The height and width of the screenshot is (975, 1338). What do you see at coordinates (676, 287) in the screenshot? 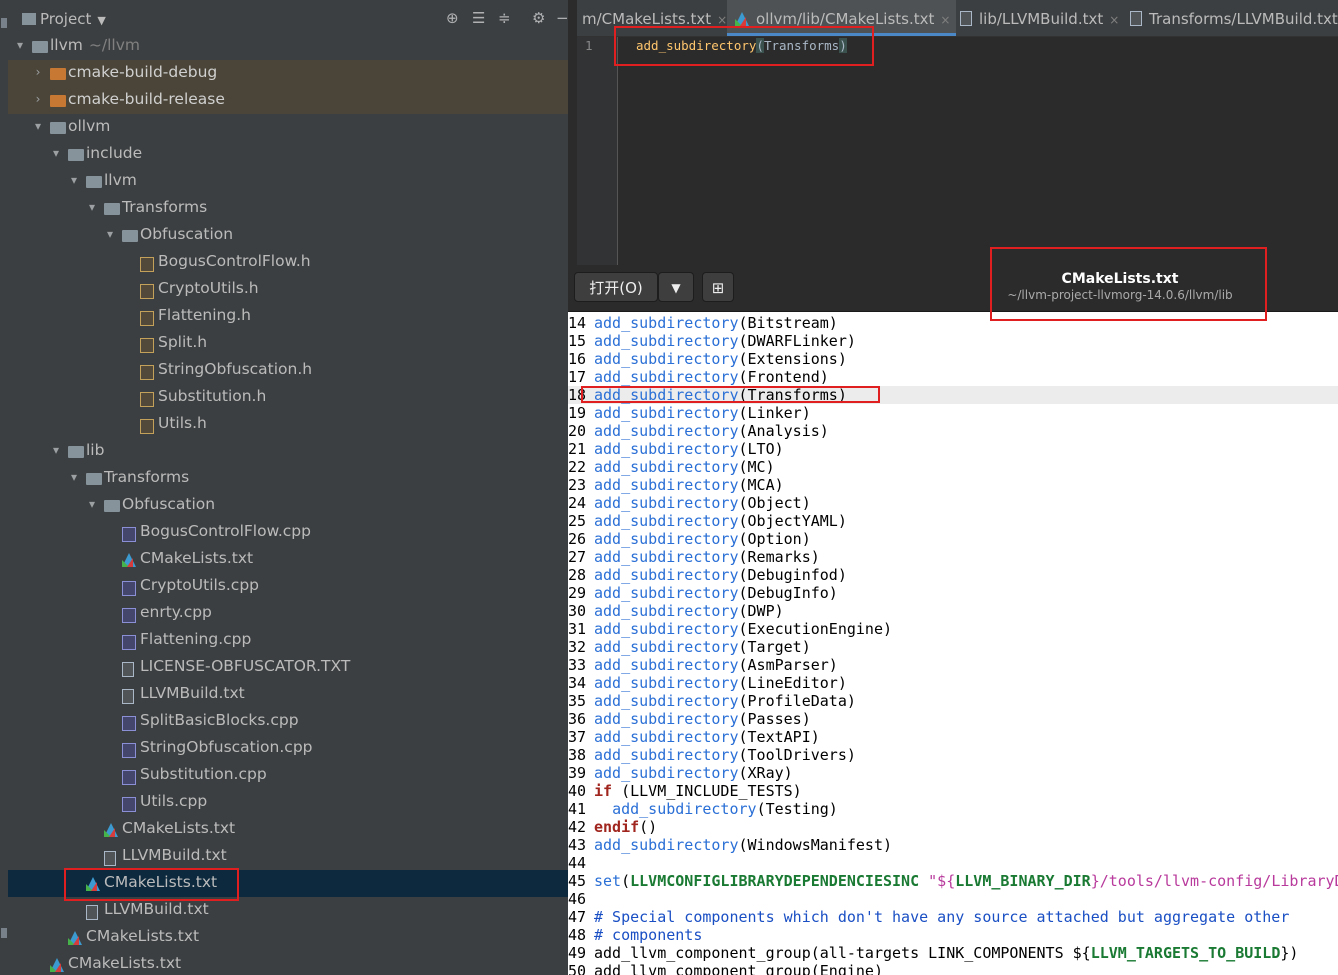
I see `open-dropdown-button: ▼` at bounding box center [676, 287].